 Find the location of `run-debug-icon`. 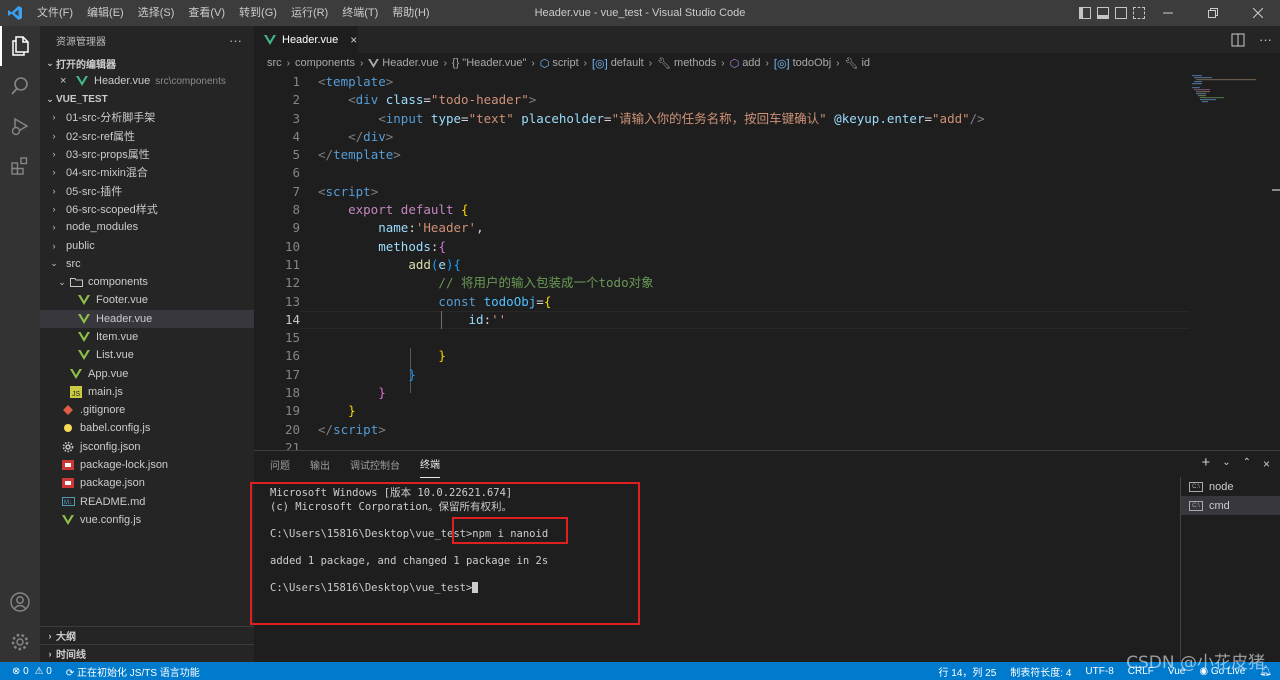

run-debug-icon is located at coordinates (20, 126).